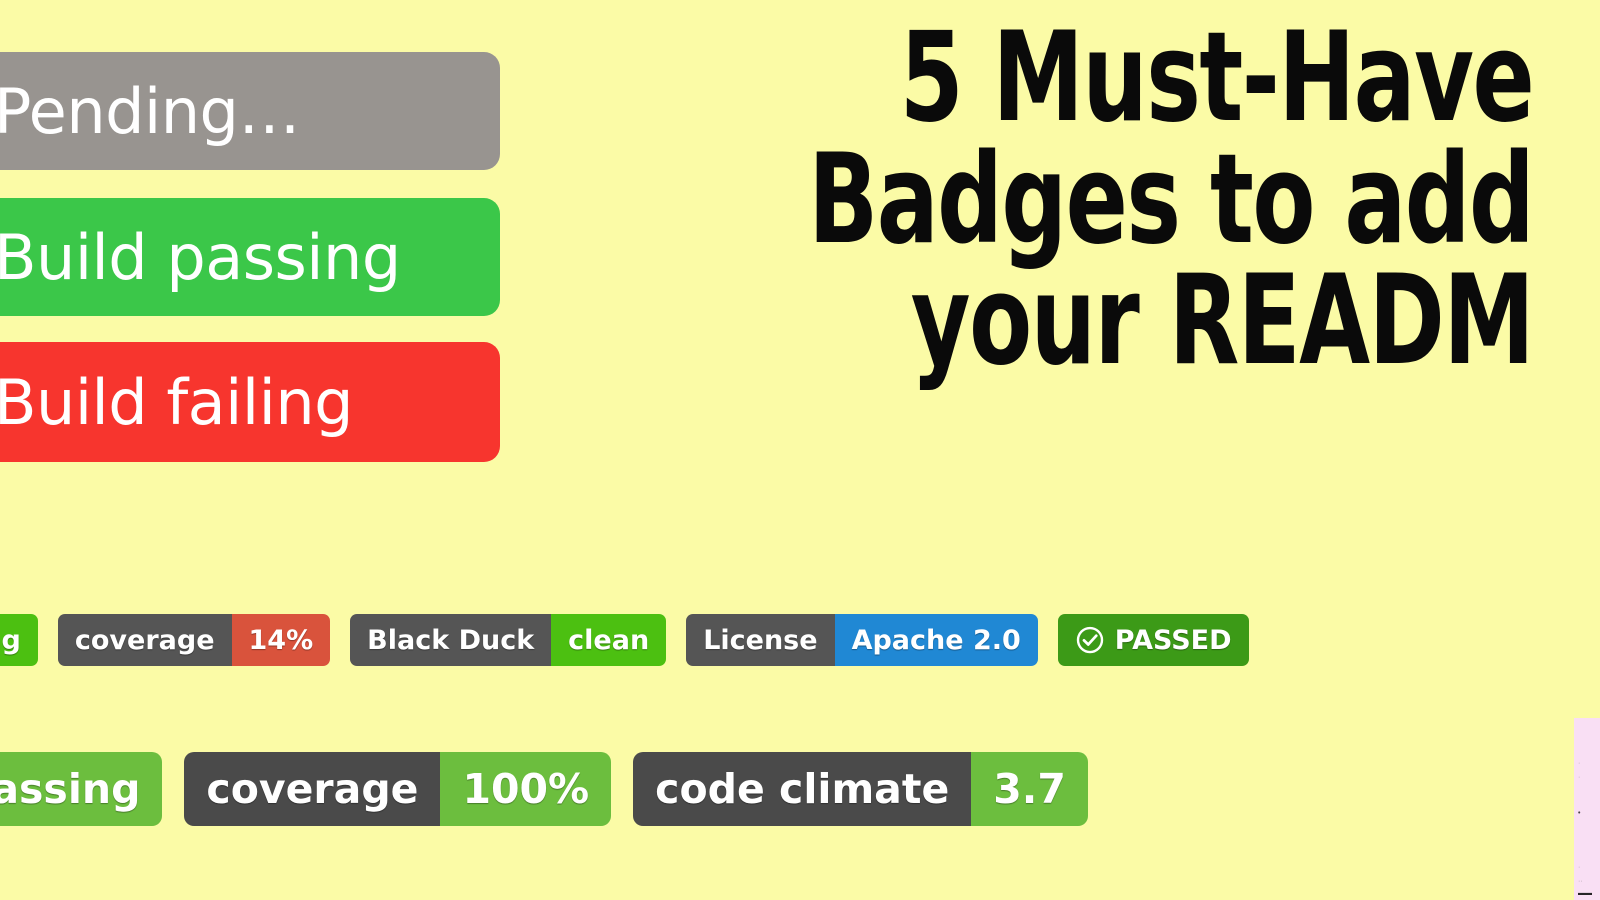 The width and height of the screenshot is (1600, 900). I want to click on check-circle-icon, so click(1089, 640).